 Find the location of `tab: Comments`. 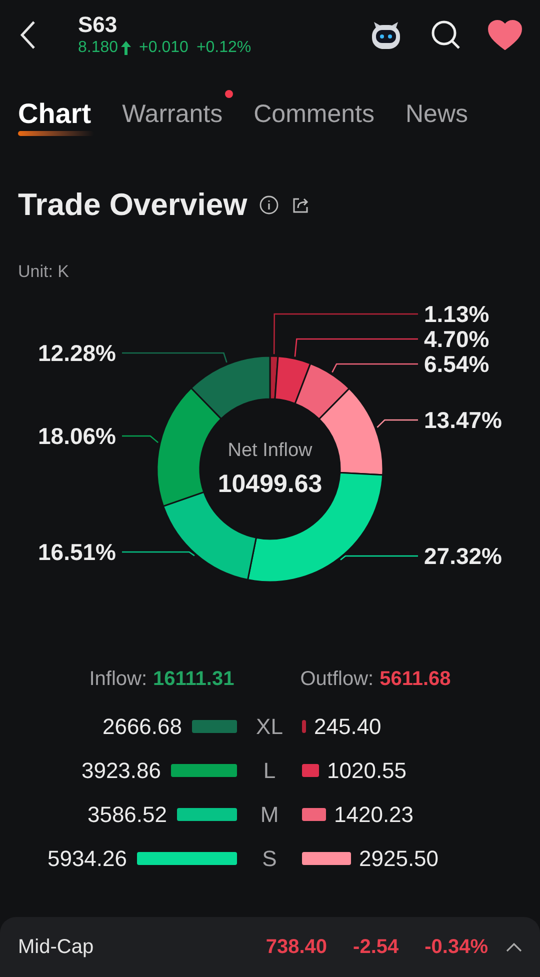

tab: Comments is located at coordinates (314, 115).